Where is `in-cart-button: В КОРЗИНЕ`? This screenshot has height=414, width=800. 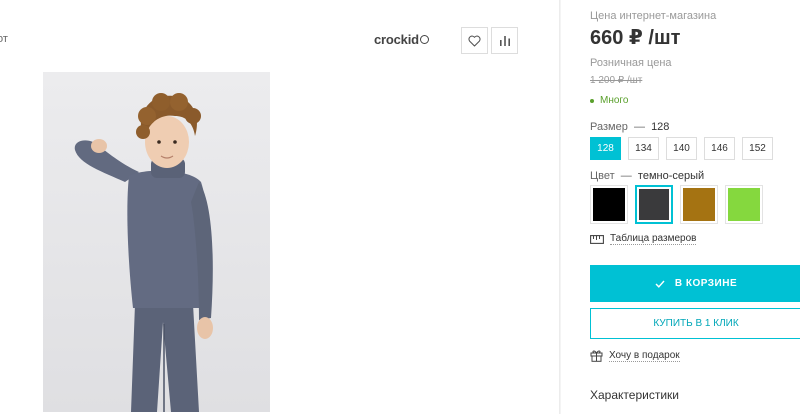
in-cart-button: В КОРЗИНЕ is located at coordinates (695, 283).